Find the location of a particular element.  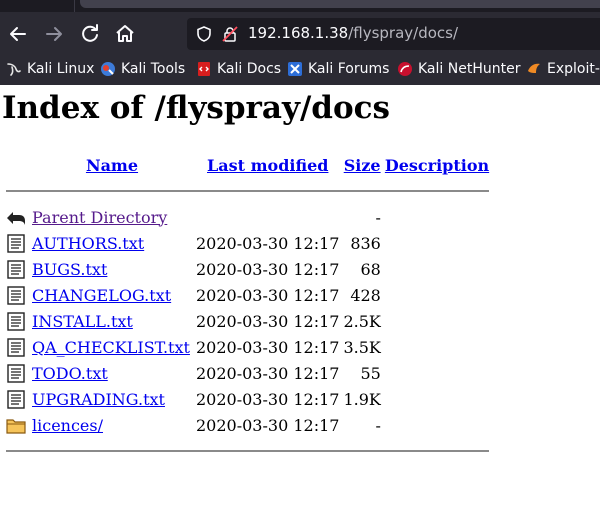

forward-arrow-icon is located at coordinates (54, 34).